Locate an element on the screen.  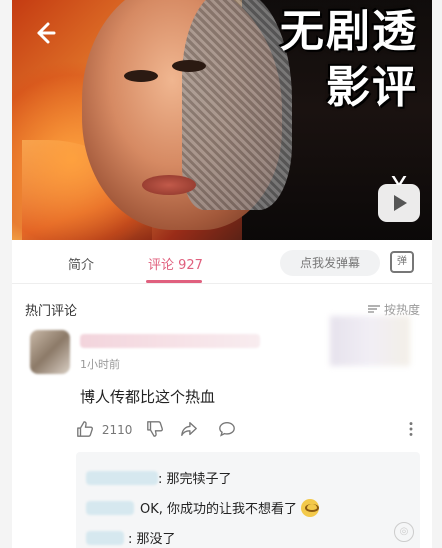
emoji-icon is located at coordinates (310, 508).